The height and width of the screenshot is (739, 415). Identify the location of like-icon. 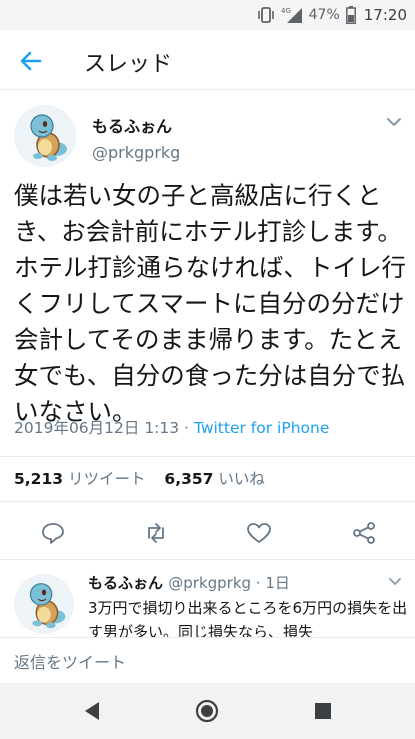
(259, 533).